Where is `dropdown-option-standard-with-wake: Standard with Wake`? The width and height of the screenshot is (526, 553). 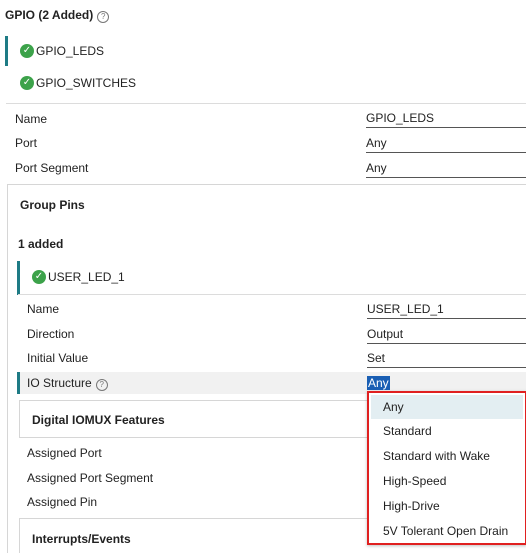
dropdown-option-standard-with-wake: Standard with Wake is located at coordinates (447, 456).